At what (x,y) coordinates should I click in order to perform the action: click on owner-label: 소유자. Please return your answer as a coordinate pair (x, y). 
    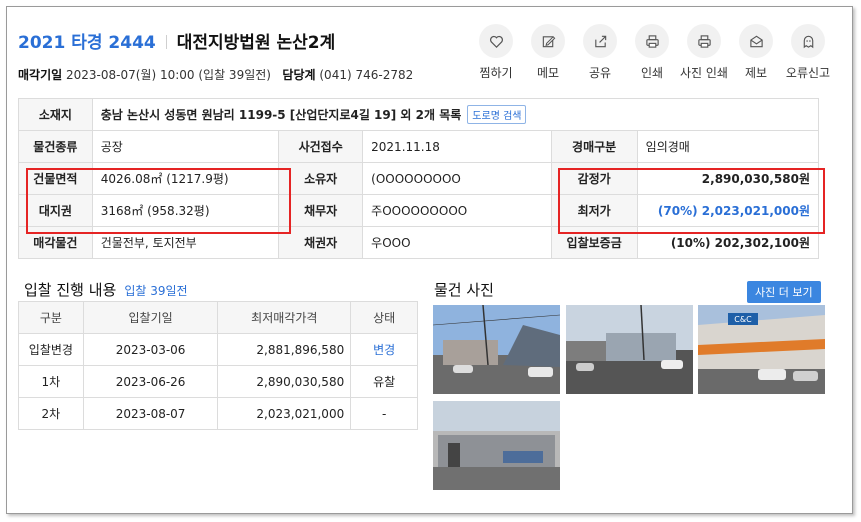
    Looking at the image, I should click on (321, 178).